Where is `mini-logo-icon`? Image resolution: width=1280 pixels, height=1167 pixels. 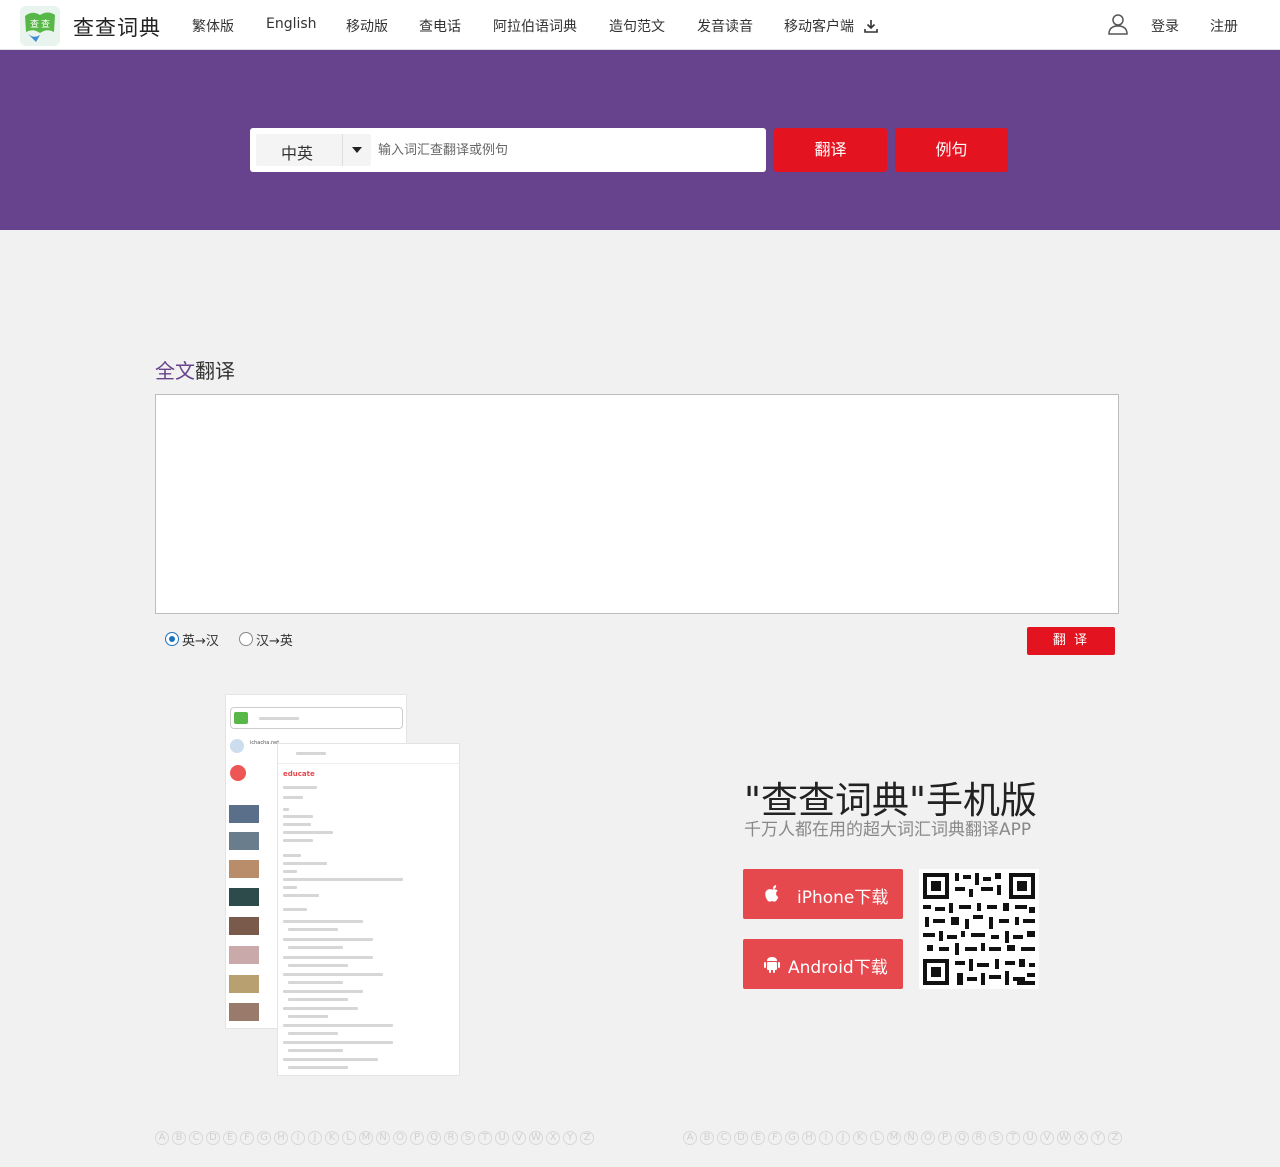
mini-logo-icon is located at coordinates (241, 718).